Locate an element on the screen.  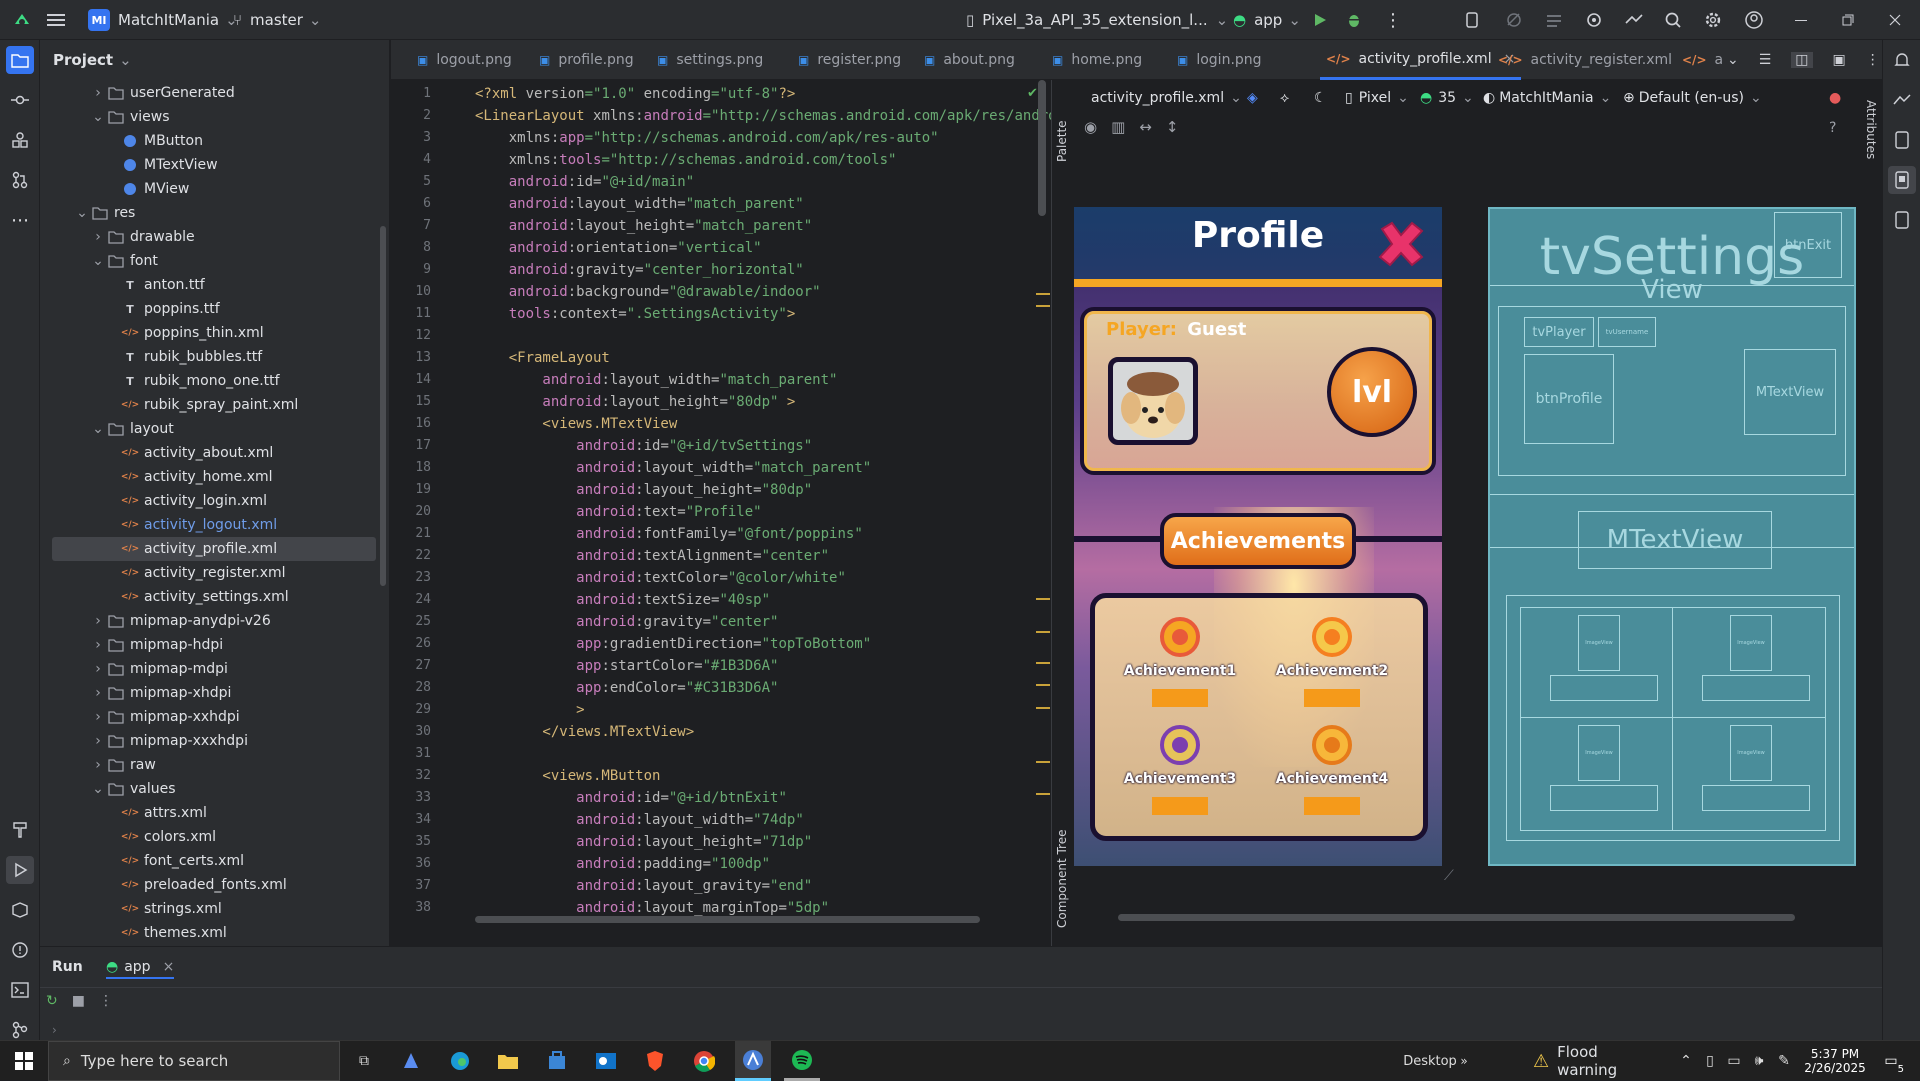
tree-row: </> font_certs.xml is located at coordinates (209, 861).